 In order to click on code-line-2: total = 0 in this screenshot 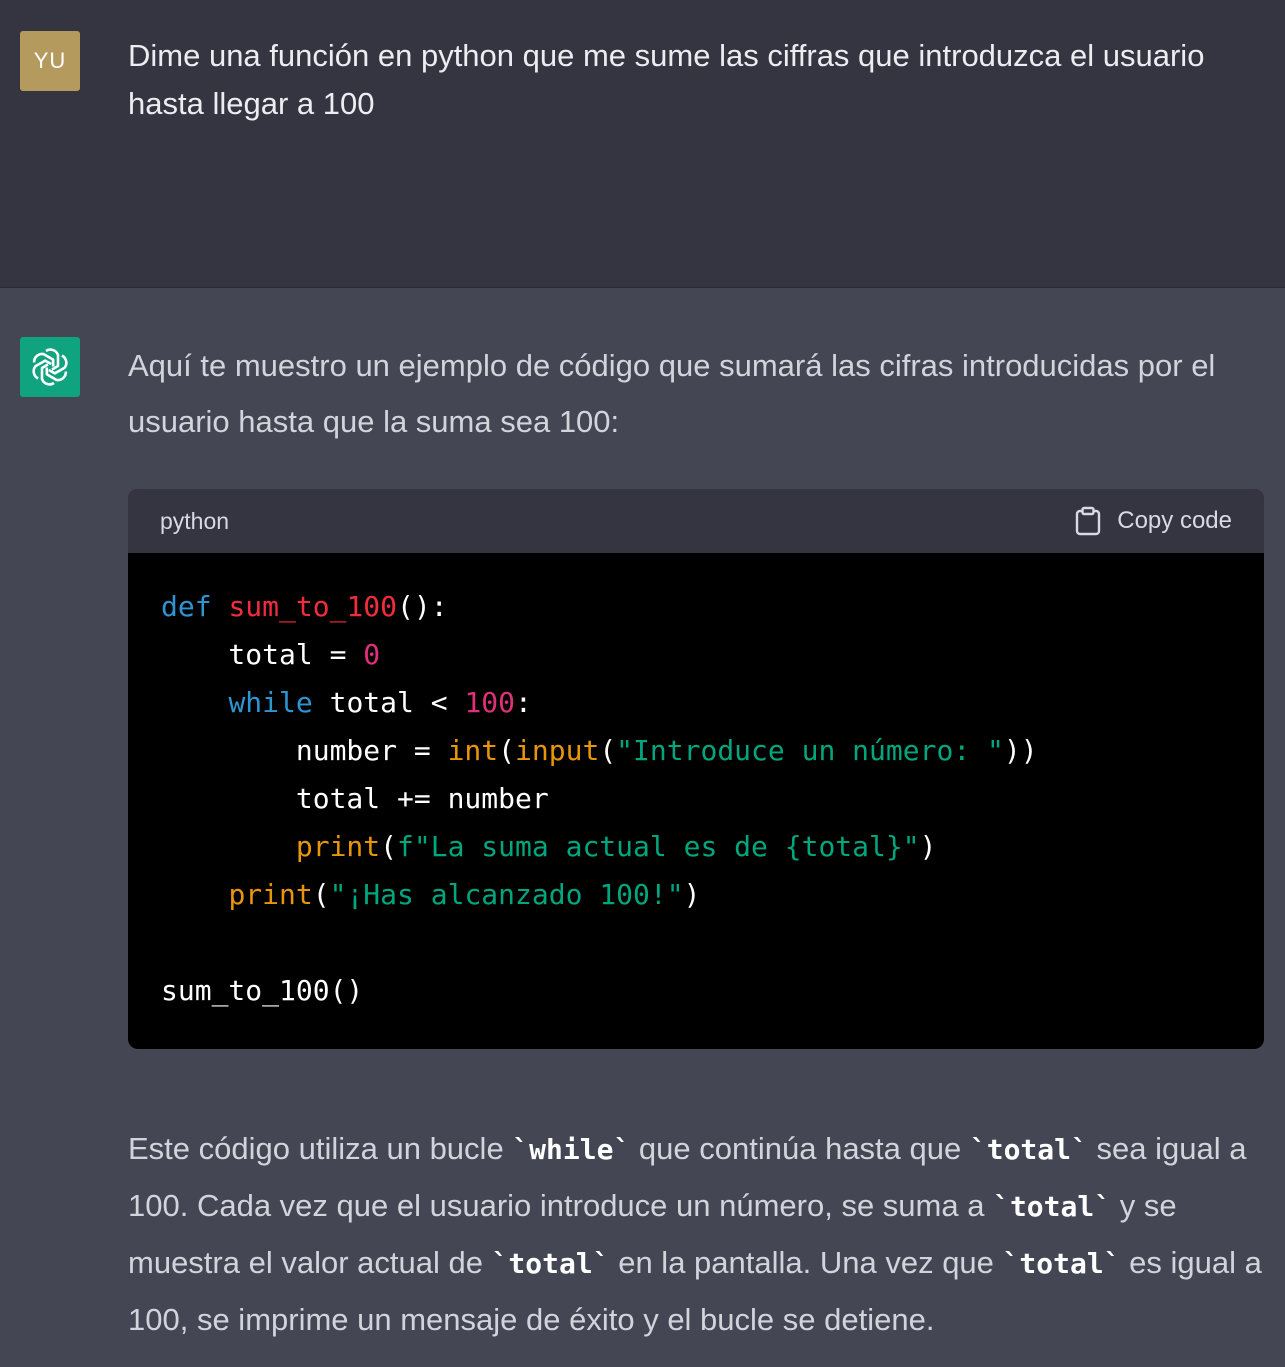, I will do `click(712, 655)`.